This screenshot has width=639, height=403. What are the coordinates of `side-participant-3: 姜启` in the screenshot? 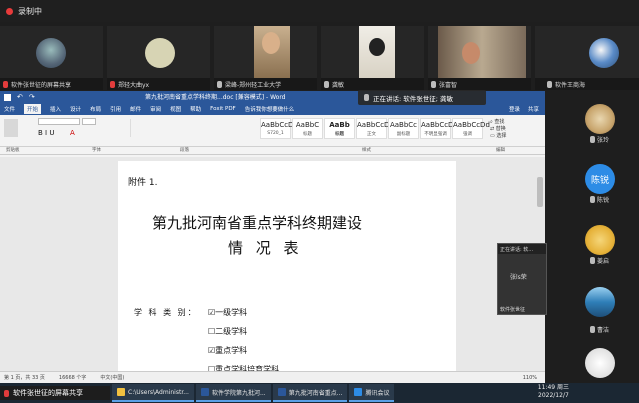 It's located at (608, 246).